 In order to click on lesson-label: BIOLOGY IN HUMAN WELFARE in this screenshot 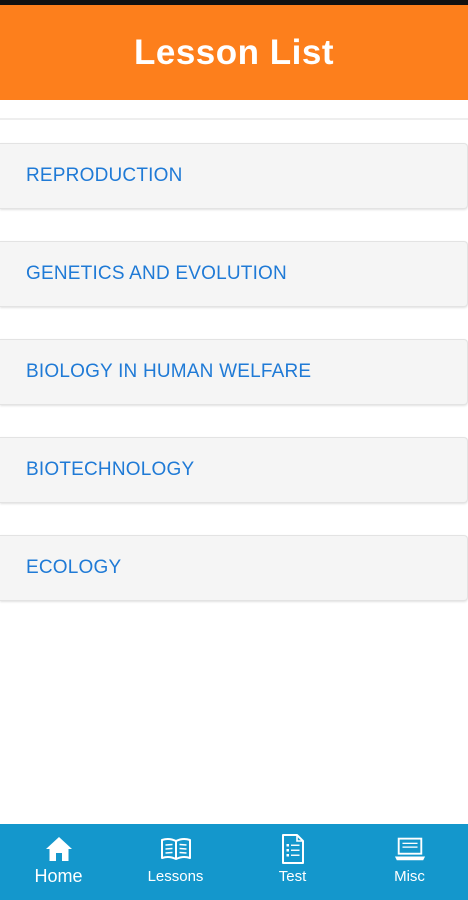, I will do `click(169, 371)`.